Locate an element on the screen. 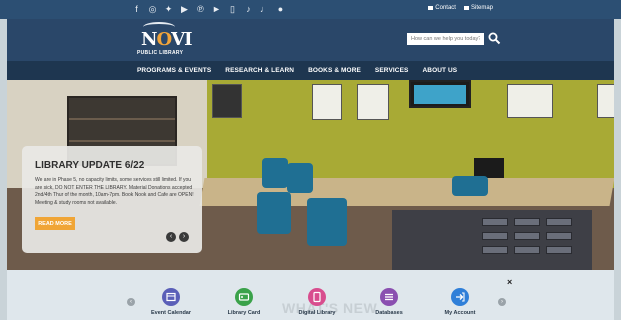  quicklink-event-calendar: Event Calendar is located at coordinates (171, 302).